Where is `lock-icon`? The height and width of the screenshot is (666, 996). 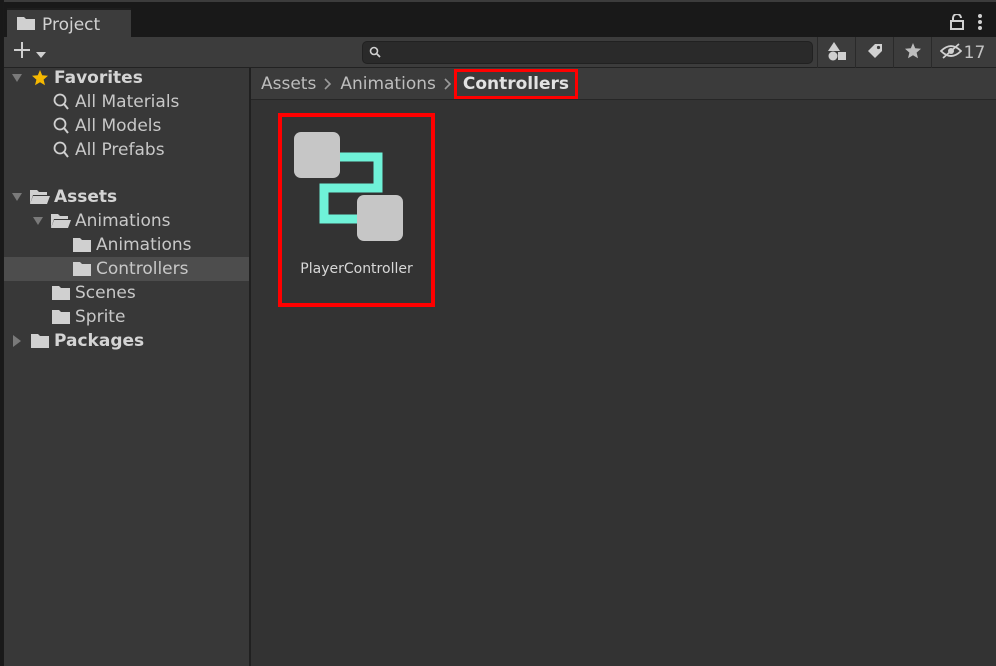
lock-icon is located at coordinates (957, 23).